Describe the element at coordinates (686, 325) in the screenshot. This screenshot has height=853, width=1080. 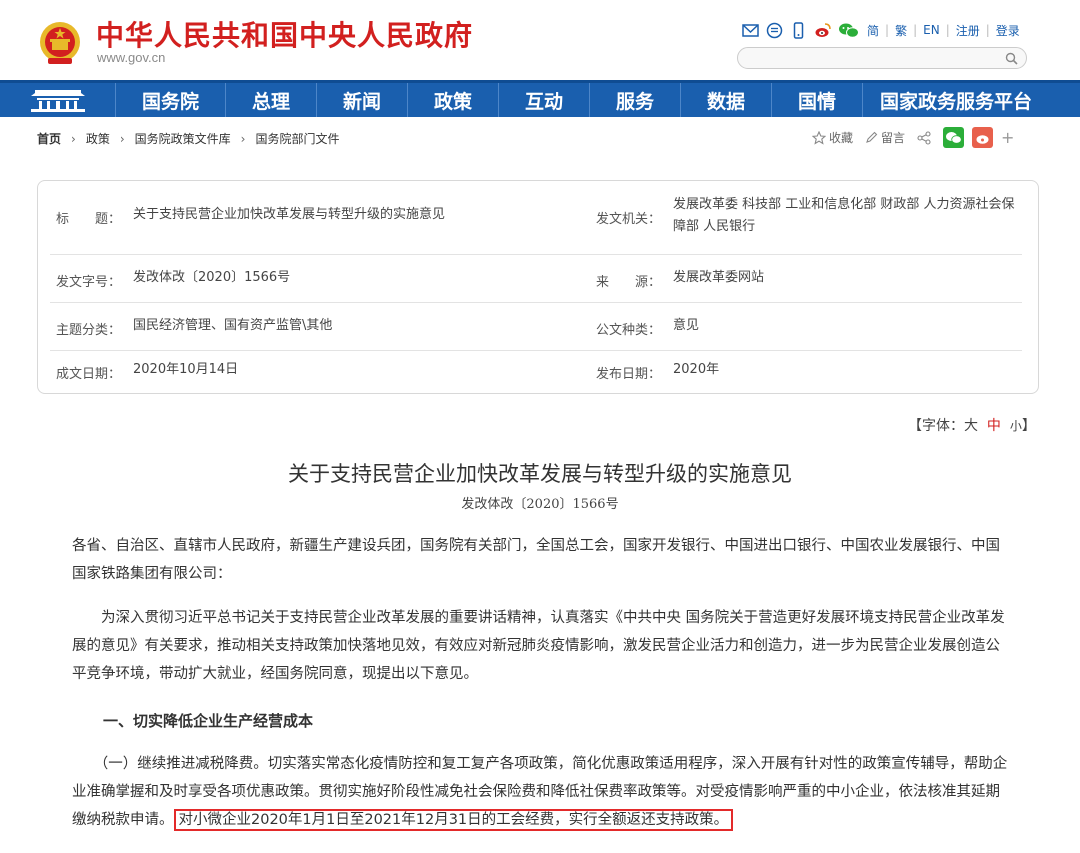
I see `doctype-value: 意见` at that location.